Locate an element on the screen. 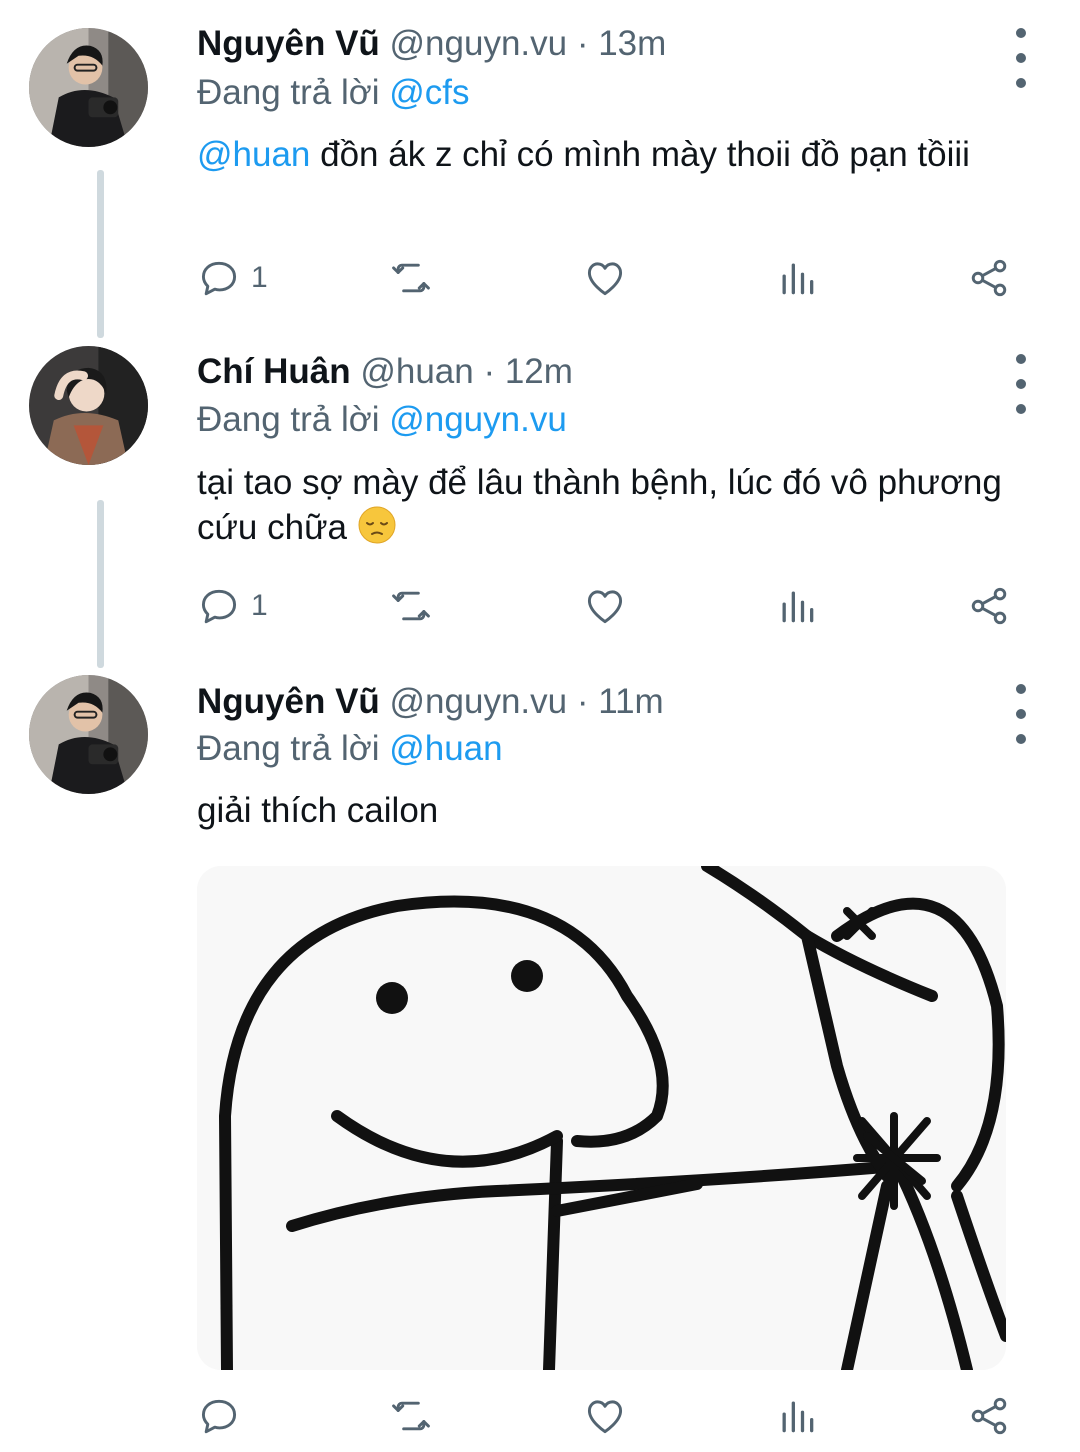 This screenshot has height=1452, width=1080. tweet-header: Chí Huân @huan · 12m is located at coordinates (385, 372).